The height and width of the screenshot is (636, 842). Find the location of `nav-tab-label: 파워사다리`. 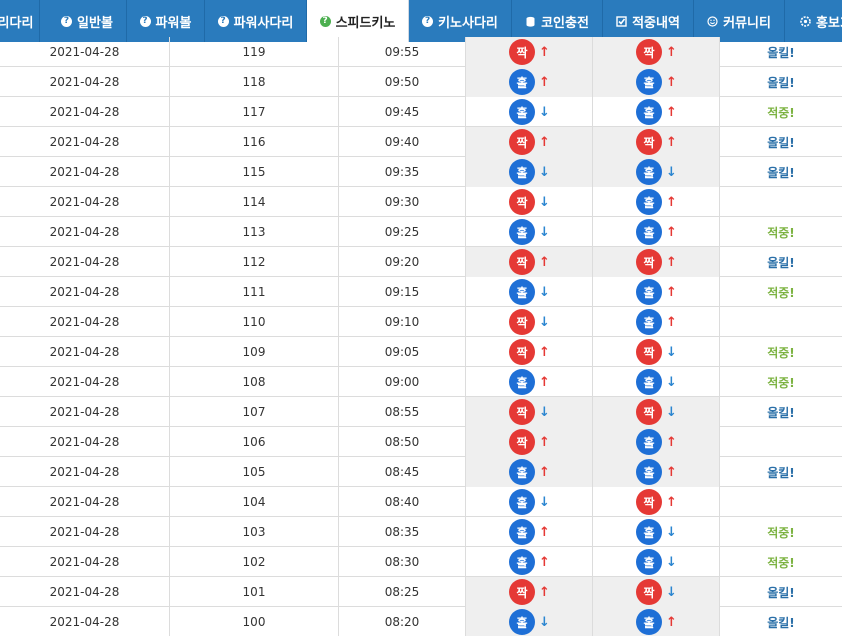

nav-tab-label: 파워사다리 is located at coordinates (263, 23).